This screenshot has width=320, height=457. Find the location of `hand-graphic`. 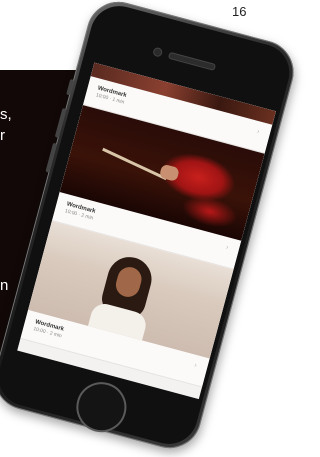

hand-graphic is located at coordinates (169, 172).